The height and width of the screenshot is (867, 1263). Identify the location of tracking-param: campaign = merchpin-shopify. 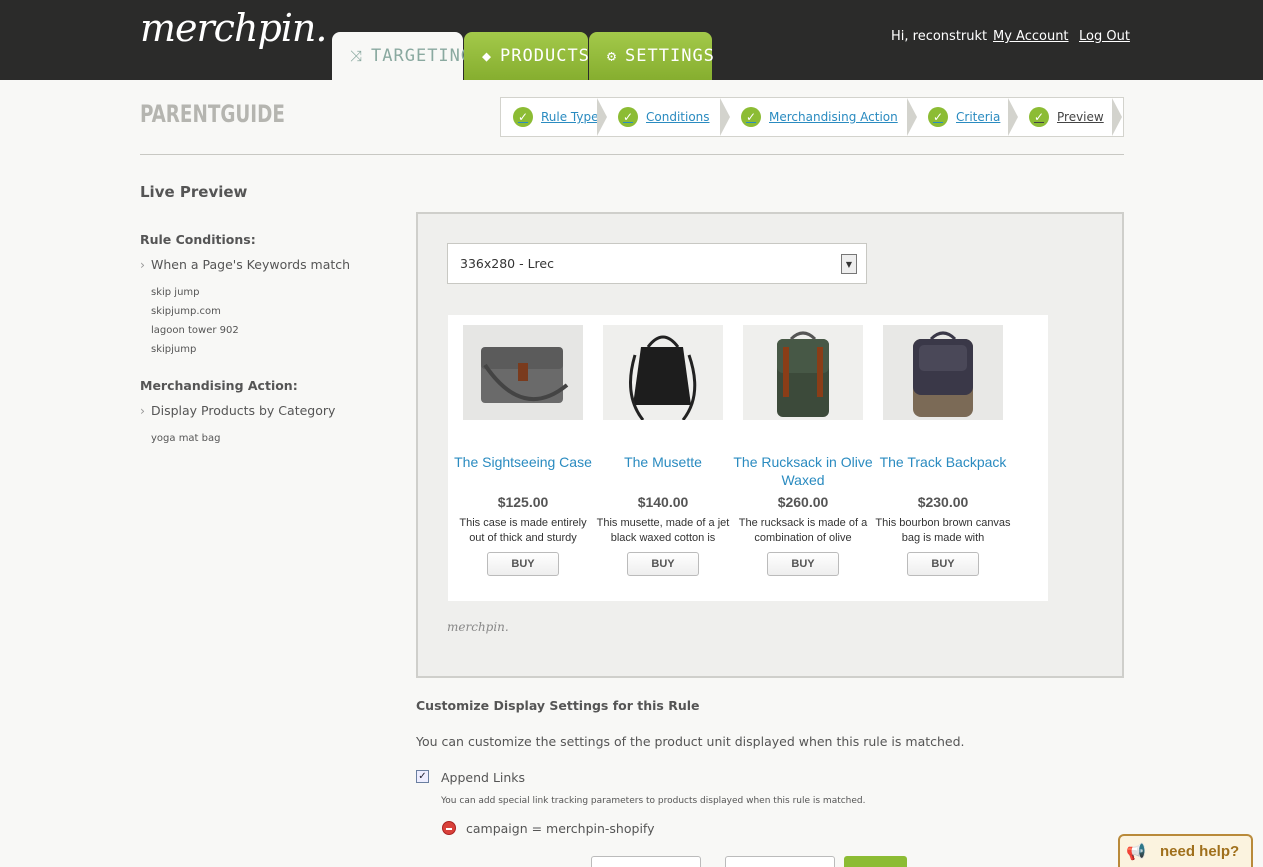
(560, 828).